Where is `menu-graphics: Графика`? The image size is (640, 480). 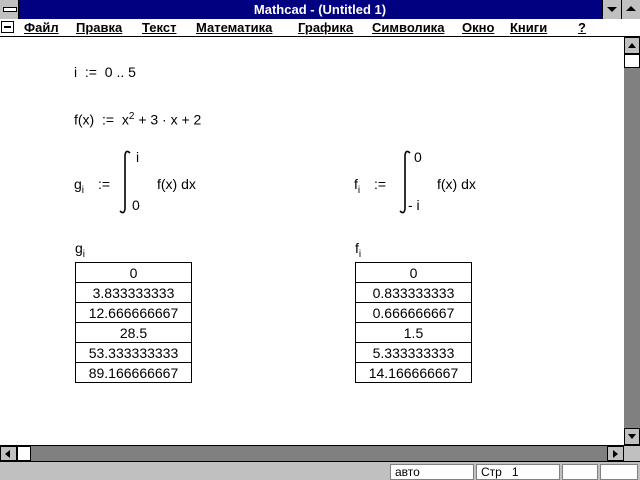
menu-graphics: Графика is located at coordinates (325, 27).